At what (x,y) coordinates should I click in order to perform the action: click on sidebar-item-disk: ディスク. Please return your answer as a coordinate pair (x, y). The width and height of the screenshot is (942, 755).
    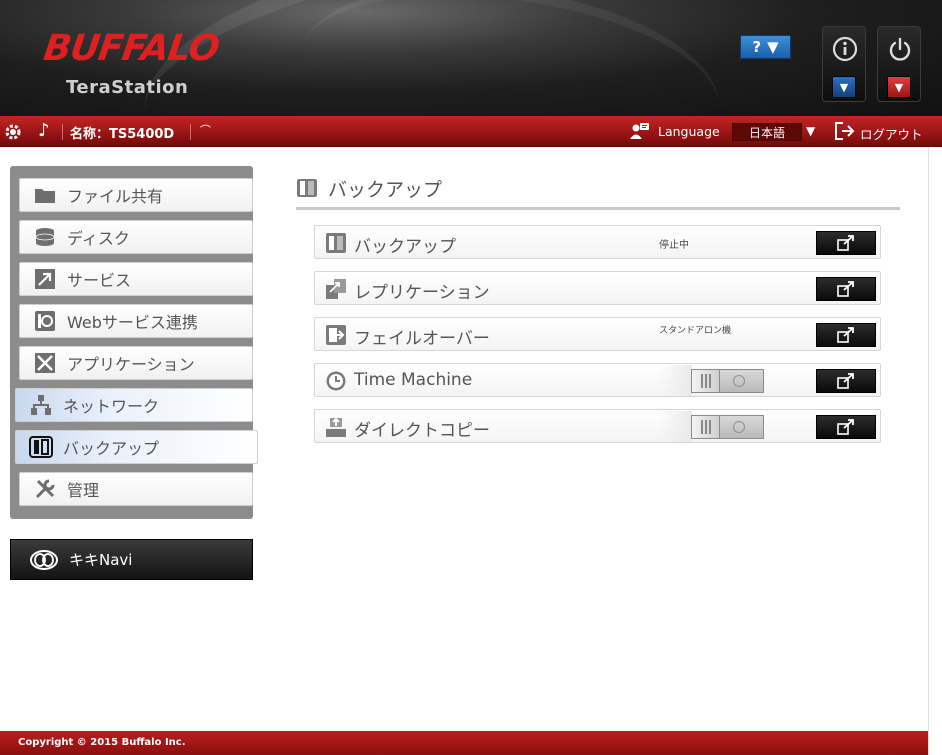
    Looking at the image, I should click on (136, 237).